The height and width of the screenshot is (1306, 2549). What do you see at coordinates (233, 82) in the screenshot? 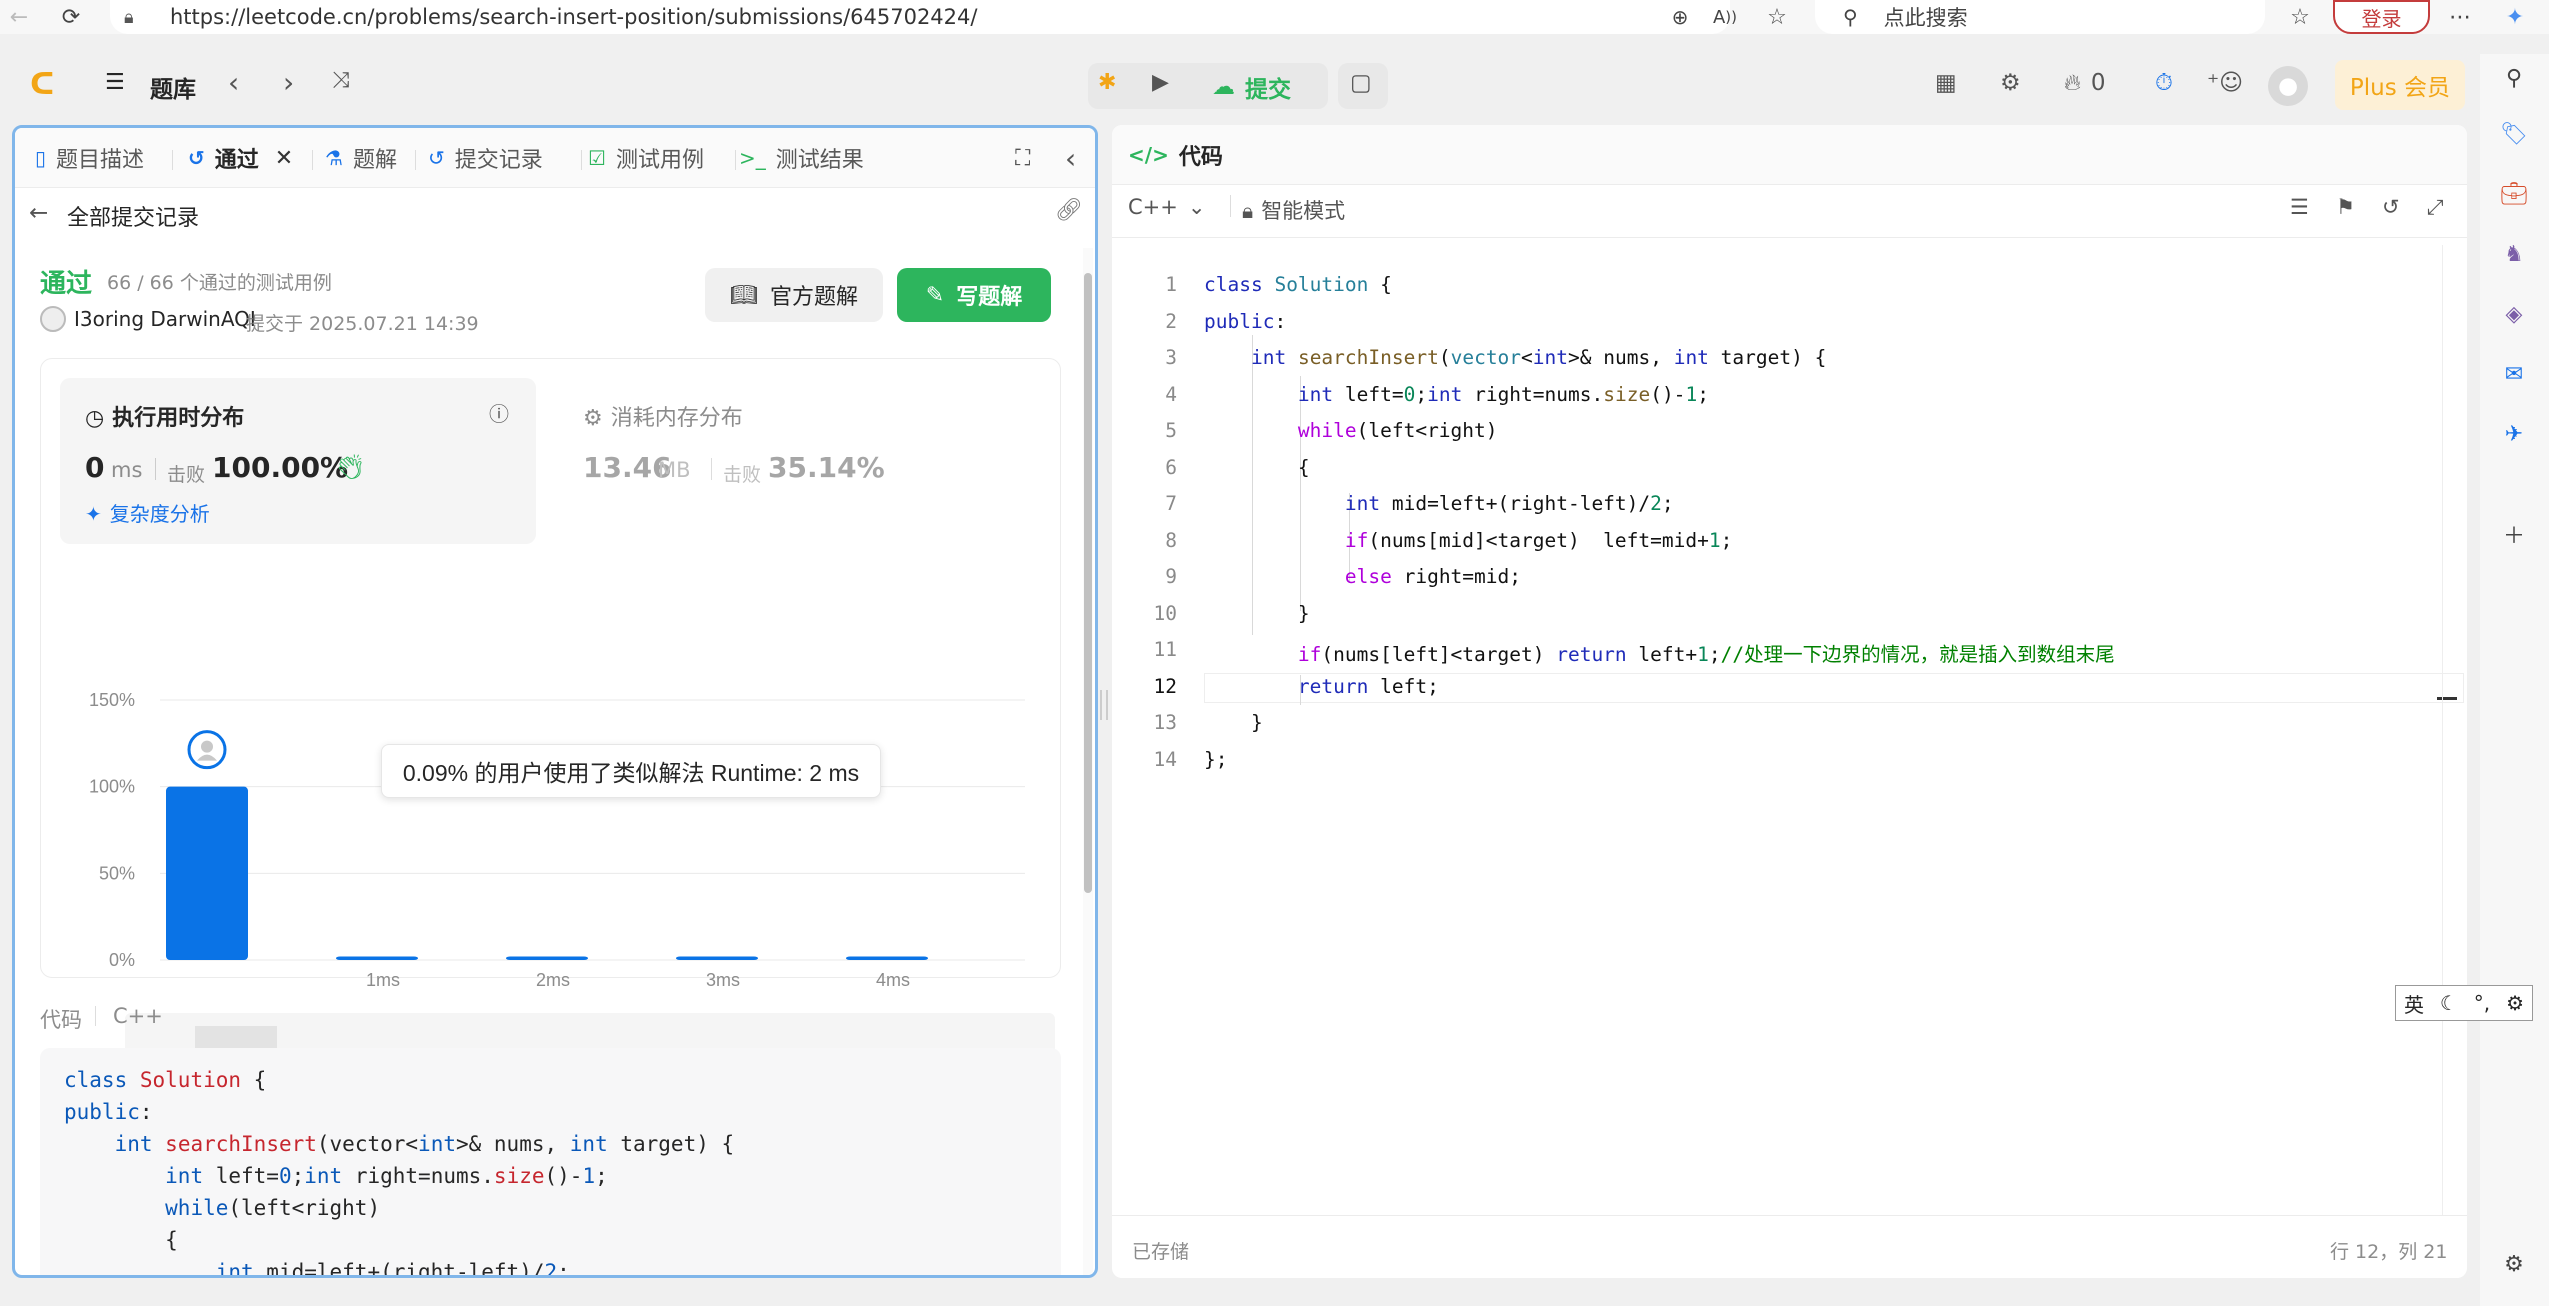
I see `prev-problem-icon: ‹` at bounding box center [233, 82].